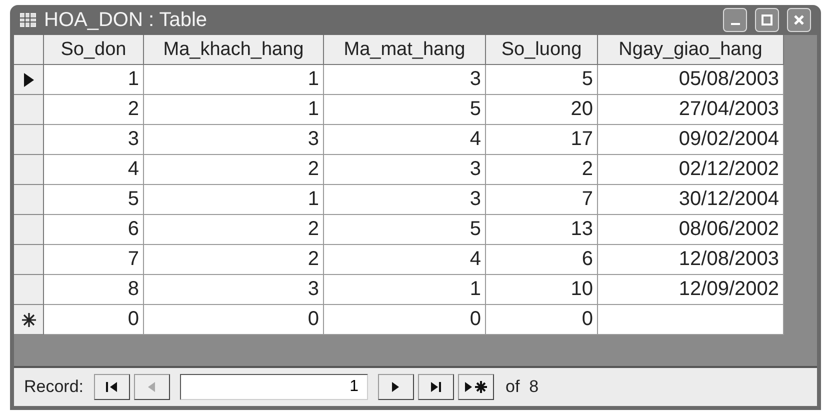 The height and width of the screenshot is (414, 829). I want to click on column-header: So_luong, so click(542, 50).